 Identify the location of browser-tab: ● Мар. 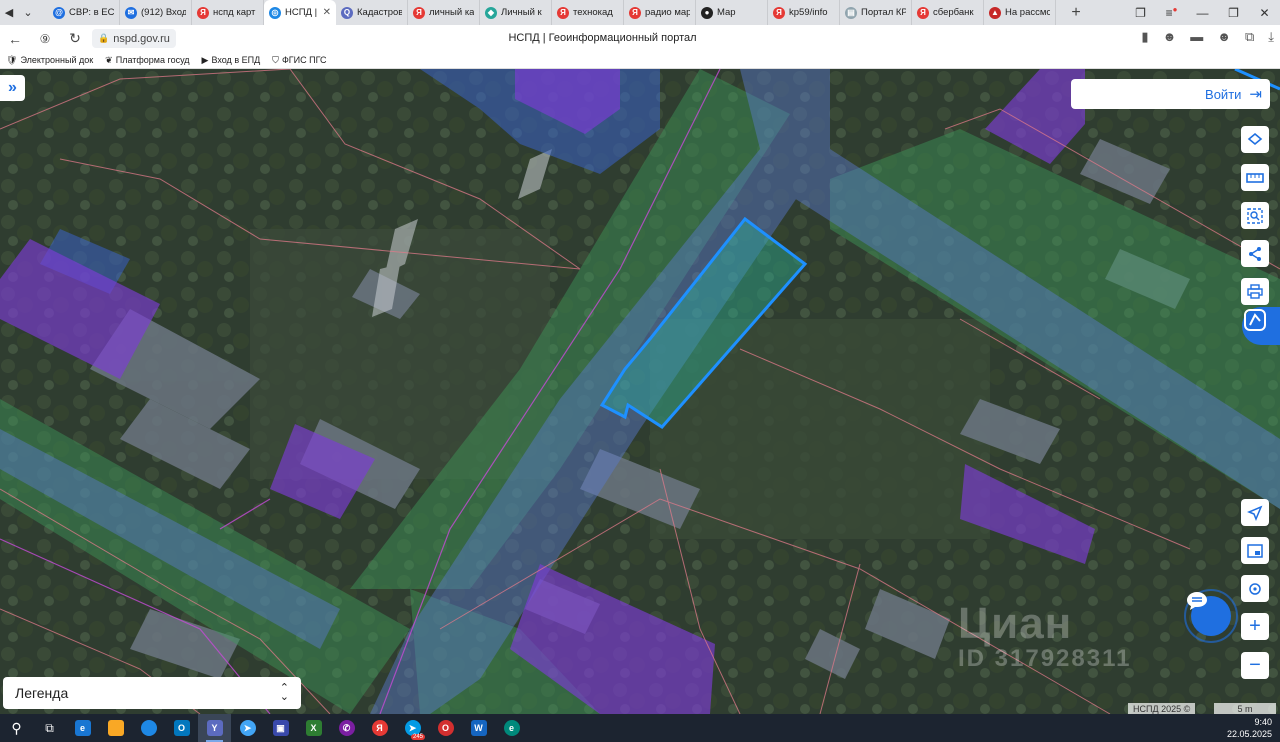
(732, 12).